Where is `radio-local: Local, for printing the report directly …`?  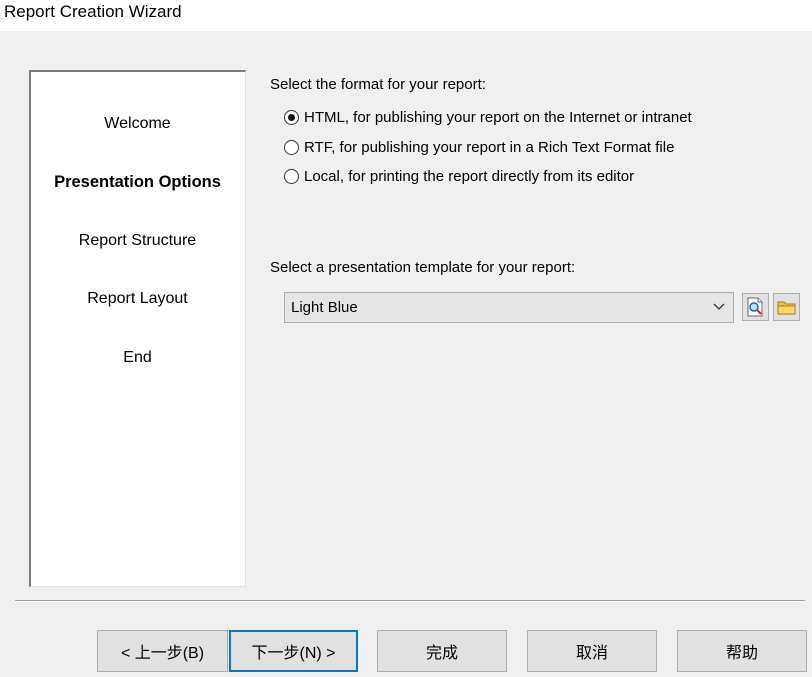 radio-local: Local, for printing the report directly … is located at coordinates (459, 176).